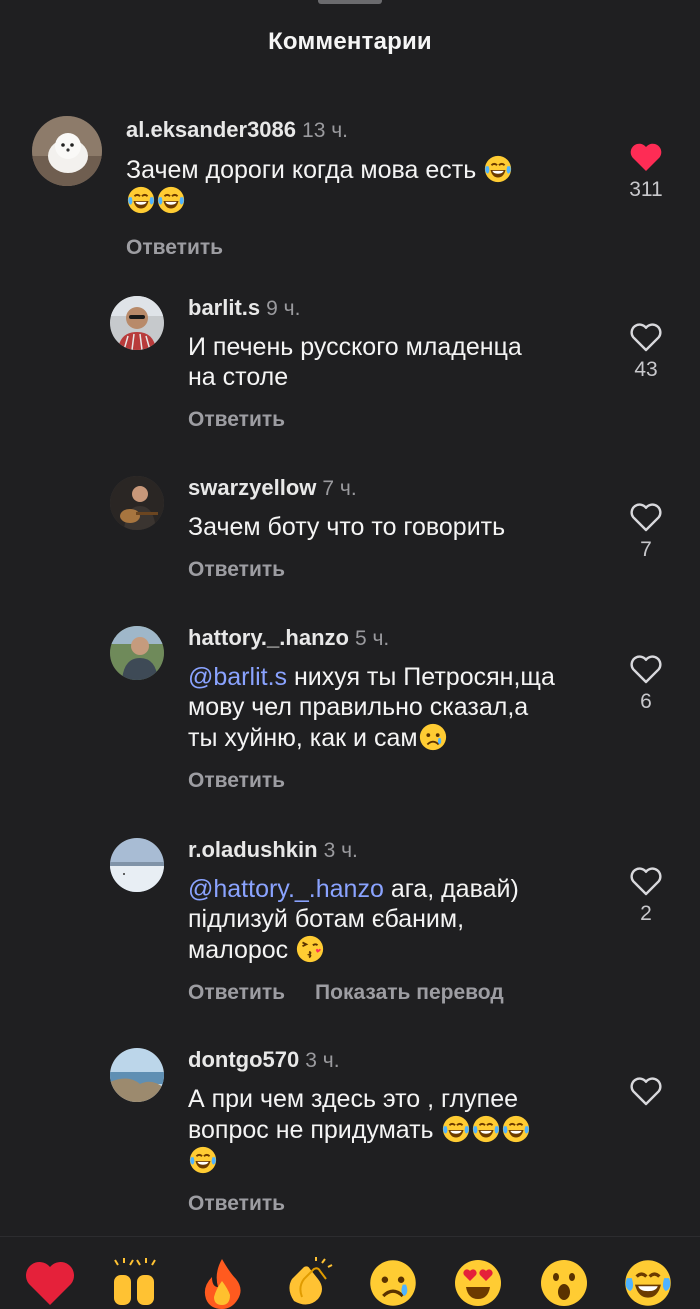 Image resolution: width=700 pixels, height=1309 pixels. Describe the element at coordinates (137, 503) in the screenshot. I see `man-with-guitar-avatar` at that location.